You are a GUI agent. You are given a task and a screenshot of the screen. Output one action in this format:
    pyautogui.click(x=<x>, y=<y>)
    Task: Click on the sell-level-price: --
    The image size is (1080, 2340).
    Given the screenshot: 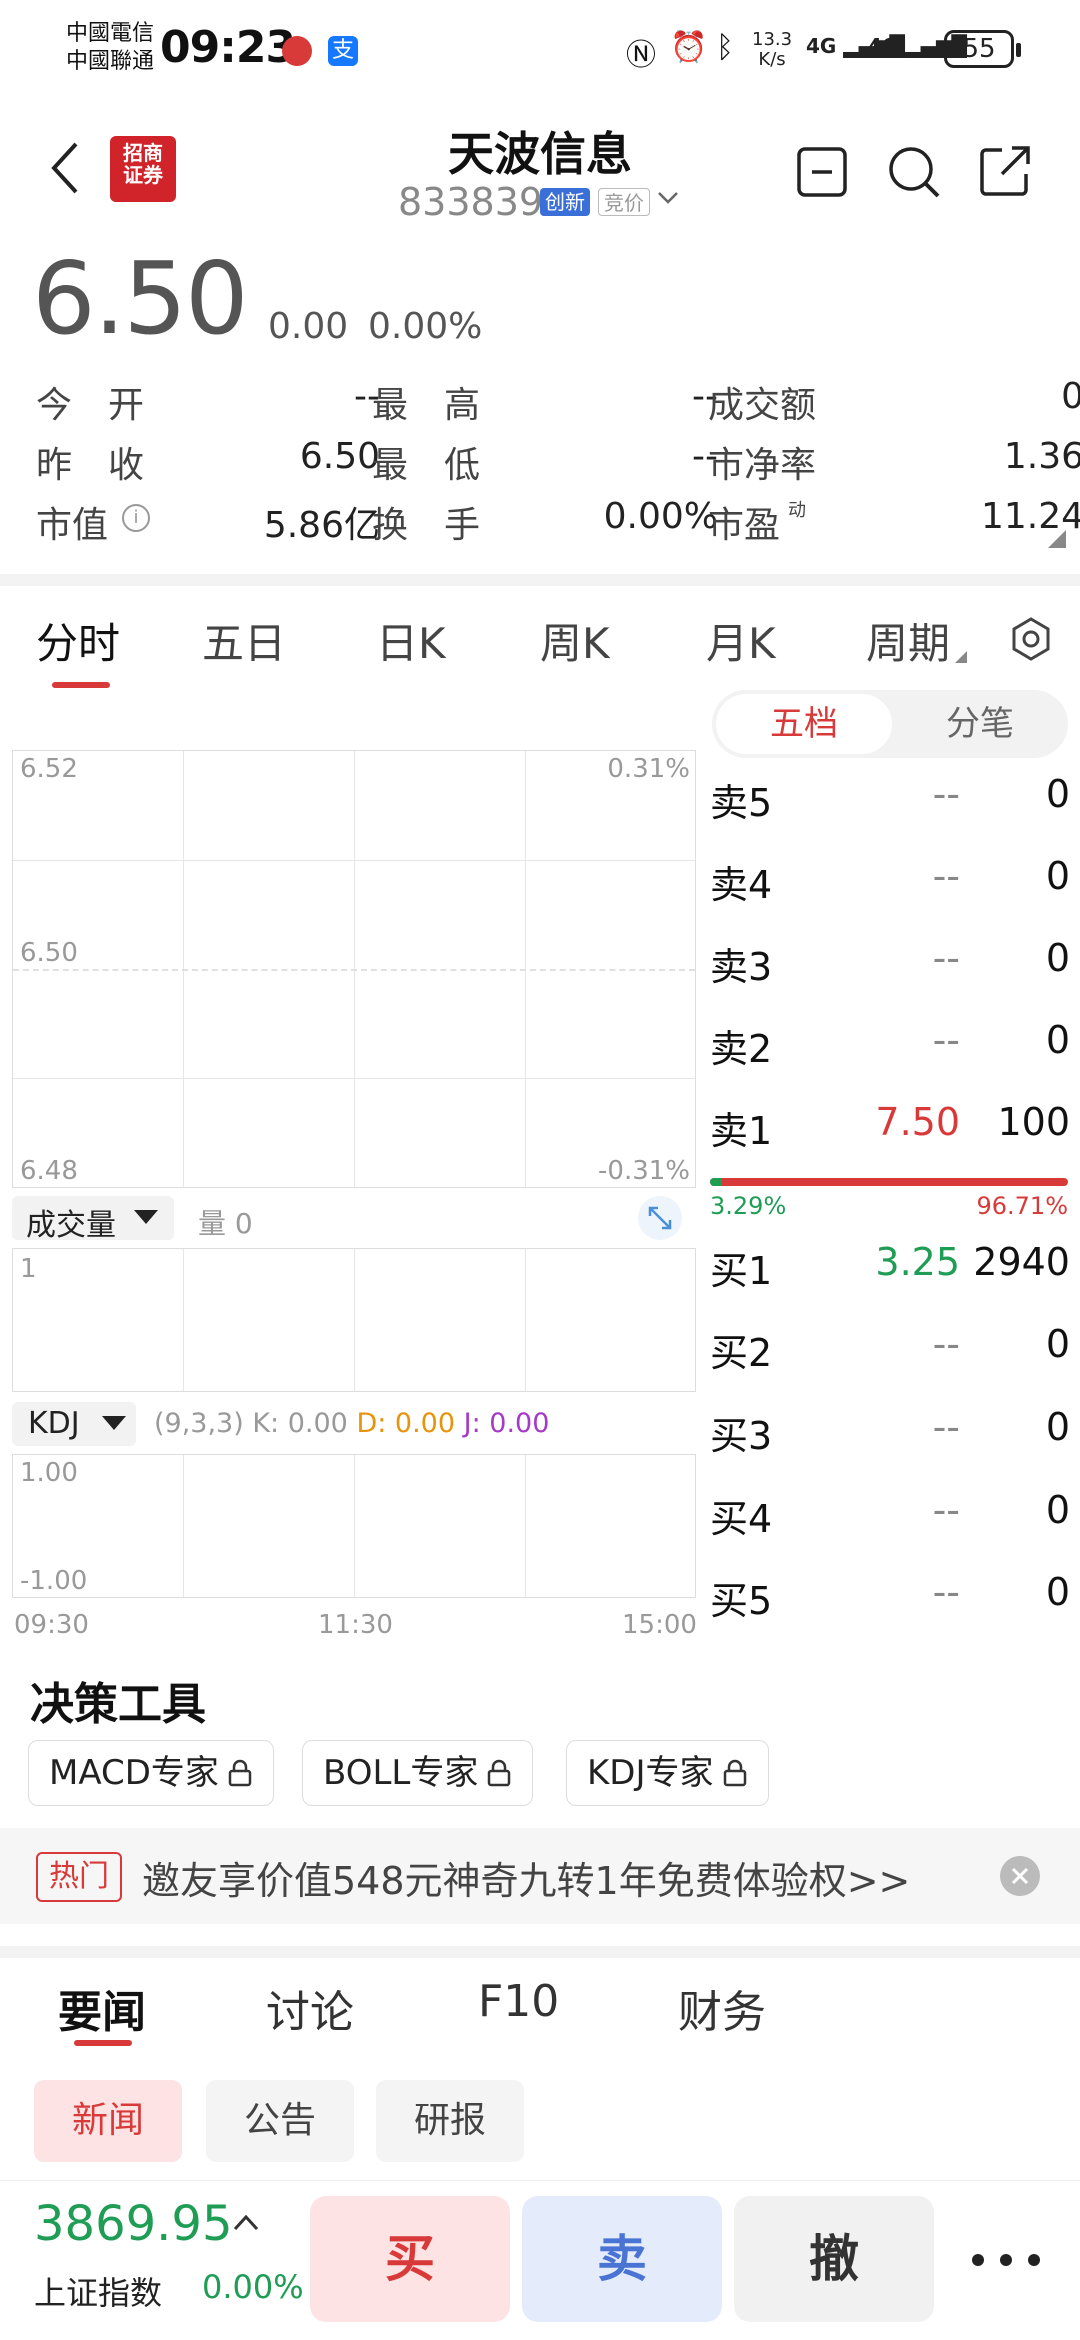 What is the action you would take?
    pyautogui.click(x=946, y=794)
    